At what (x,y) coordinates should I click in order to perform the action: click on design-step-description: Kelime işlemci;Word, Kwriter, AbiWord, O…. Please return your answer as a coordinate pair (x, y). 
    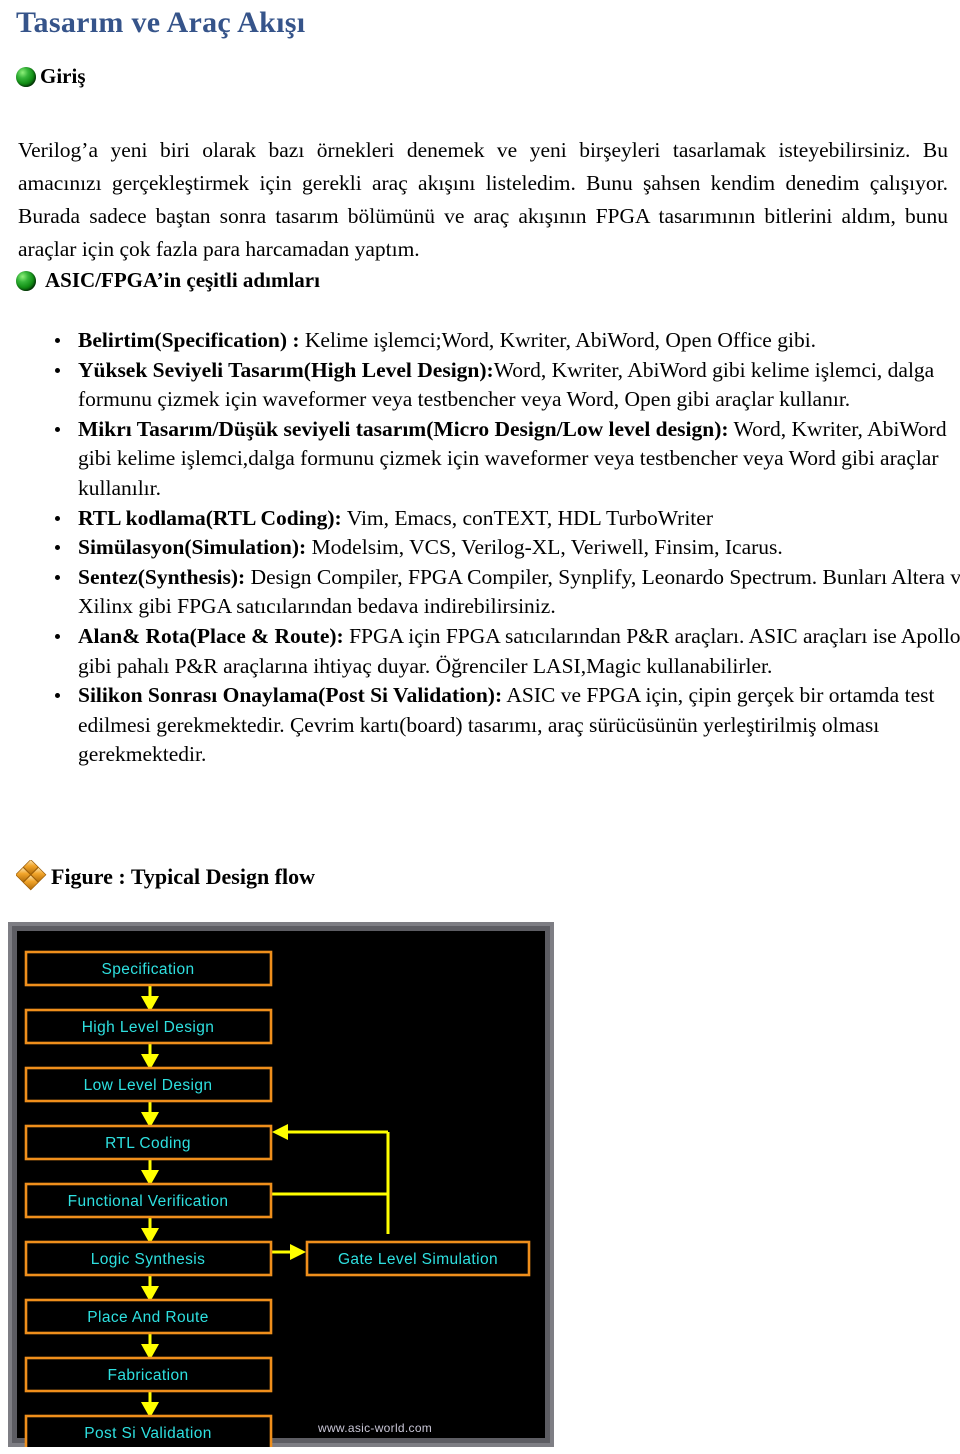
    Looking at the image, I should click on (558, 340).